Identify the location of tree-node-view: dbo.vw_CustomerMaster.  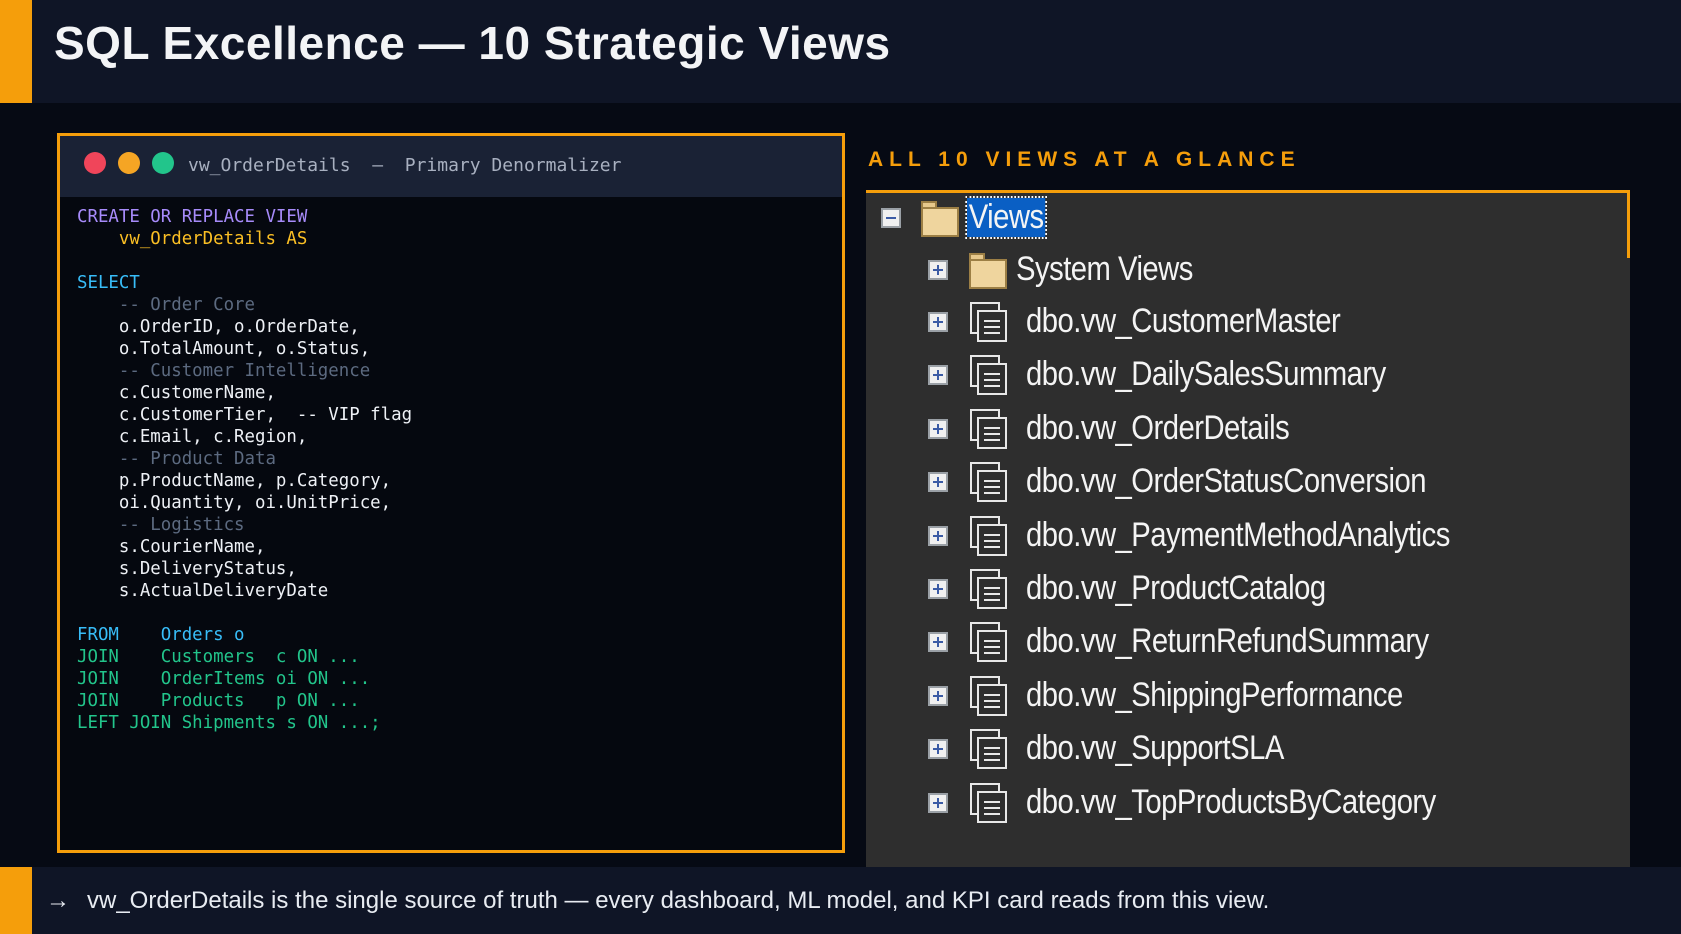
(1246, 323).